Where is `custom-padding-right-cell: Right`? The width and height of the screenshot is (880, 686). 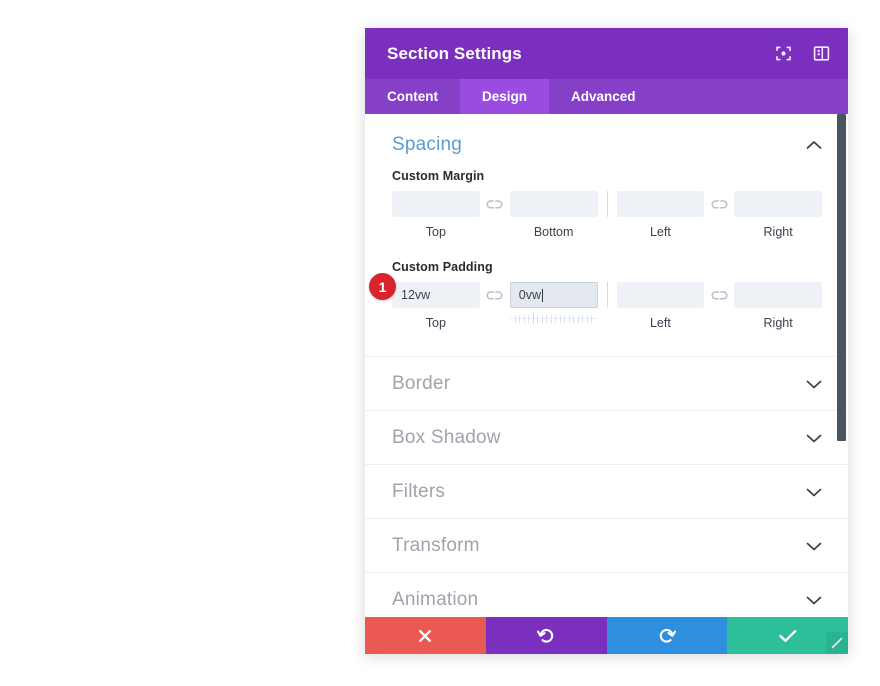 custom-padding-right-cell: Right is located at coordinates (778, 306).